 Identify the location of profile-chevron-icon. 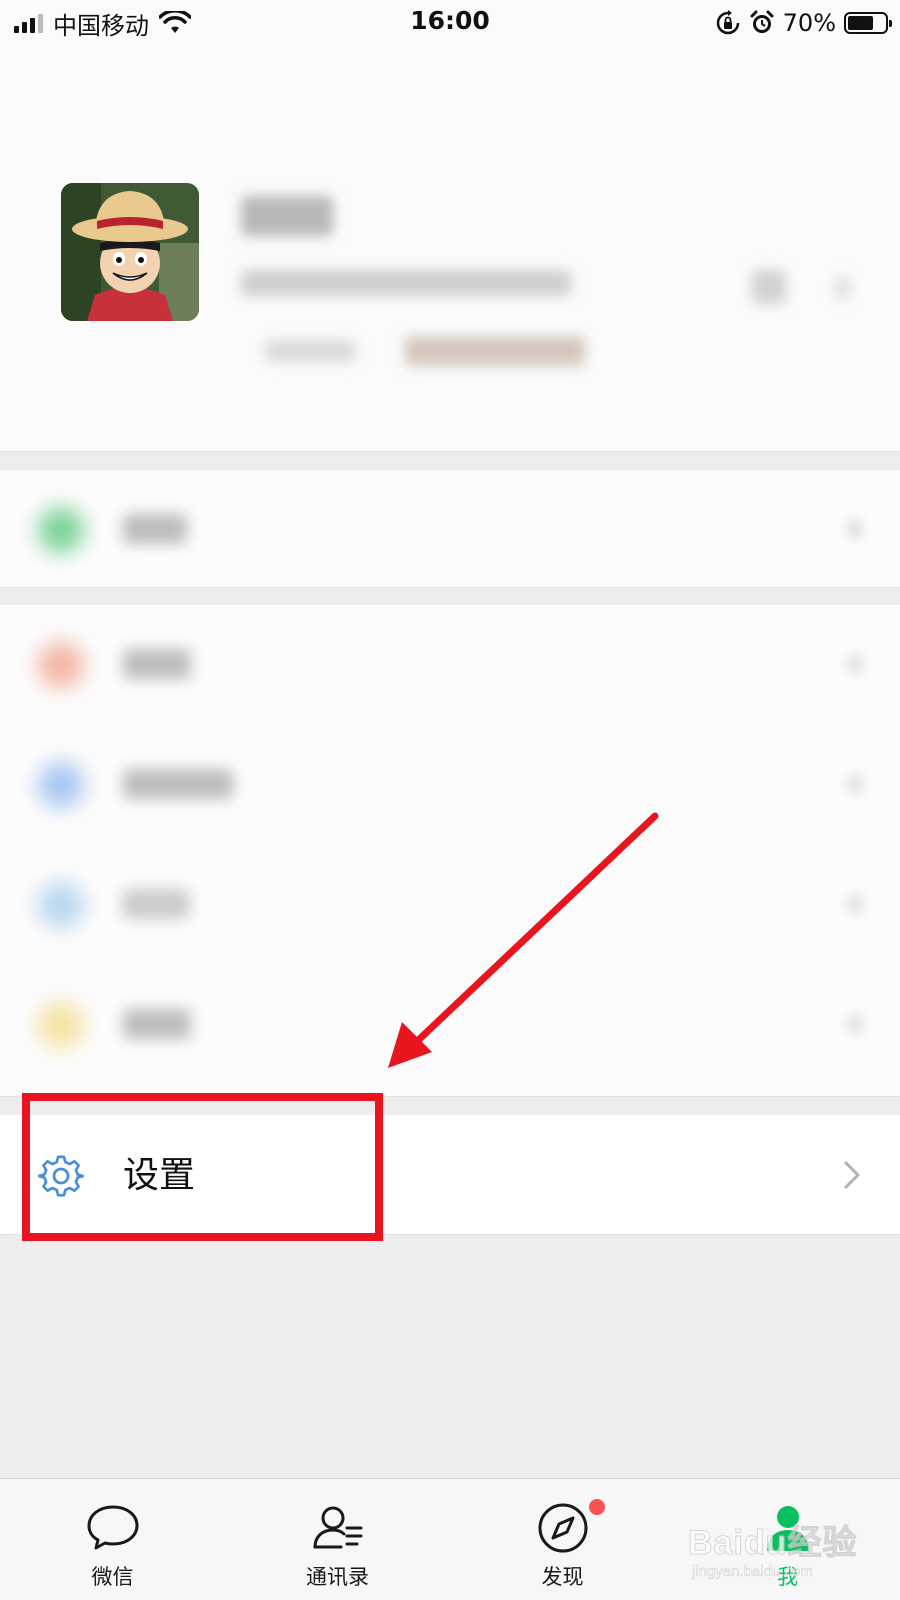
(843, 288).